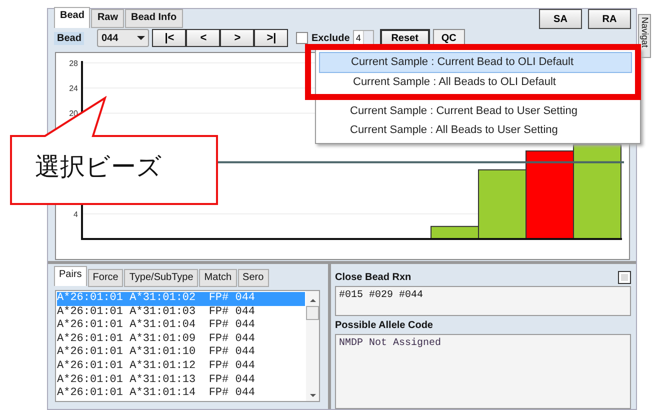 This screenshot has width=653, height=410. Describe the element at coordinates (302, 38) in the screenshot. I see `exclude-checkbox` at that location.